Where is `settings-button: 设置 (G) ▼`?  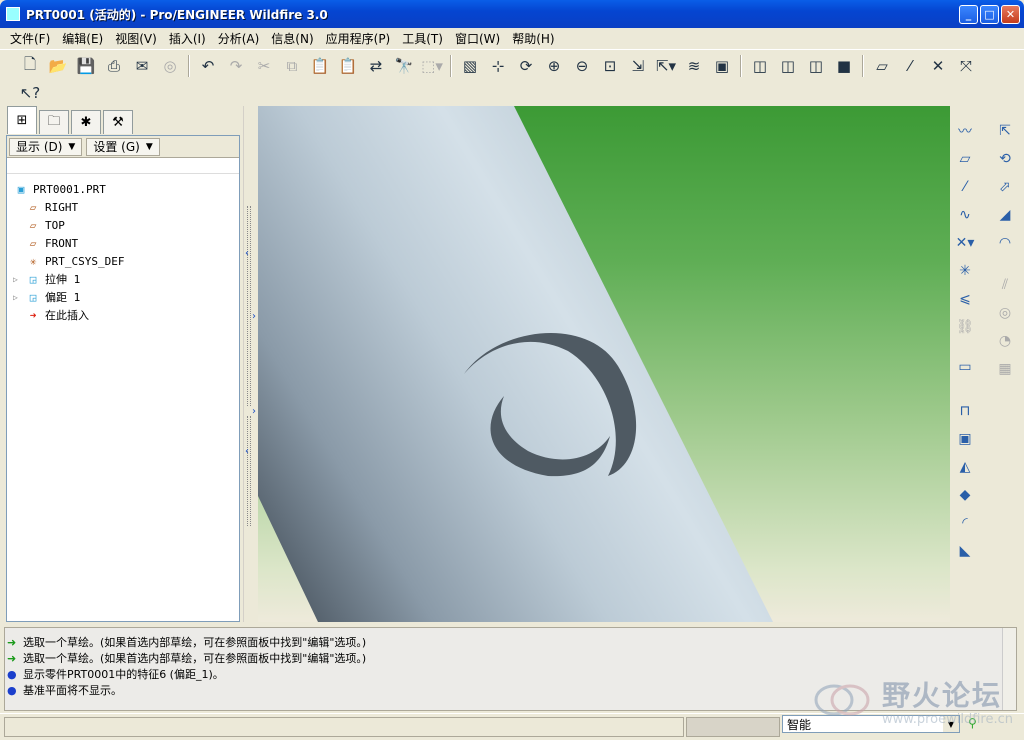 settings-button: 设置 (G) ▼ is located at coordinates (123, 146).